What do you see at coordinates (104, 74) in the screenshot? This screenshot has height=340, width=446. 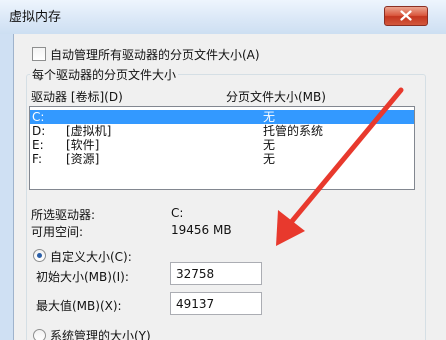 I see `group-legend: 每个驱动器的分页文件大小` at bounding box center [104, 74].